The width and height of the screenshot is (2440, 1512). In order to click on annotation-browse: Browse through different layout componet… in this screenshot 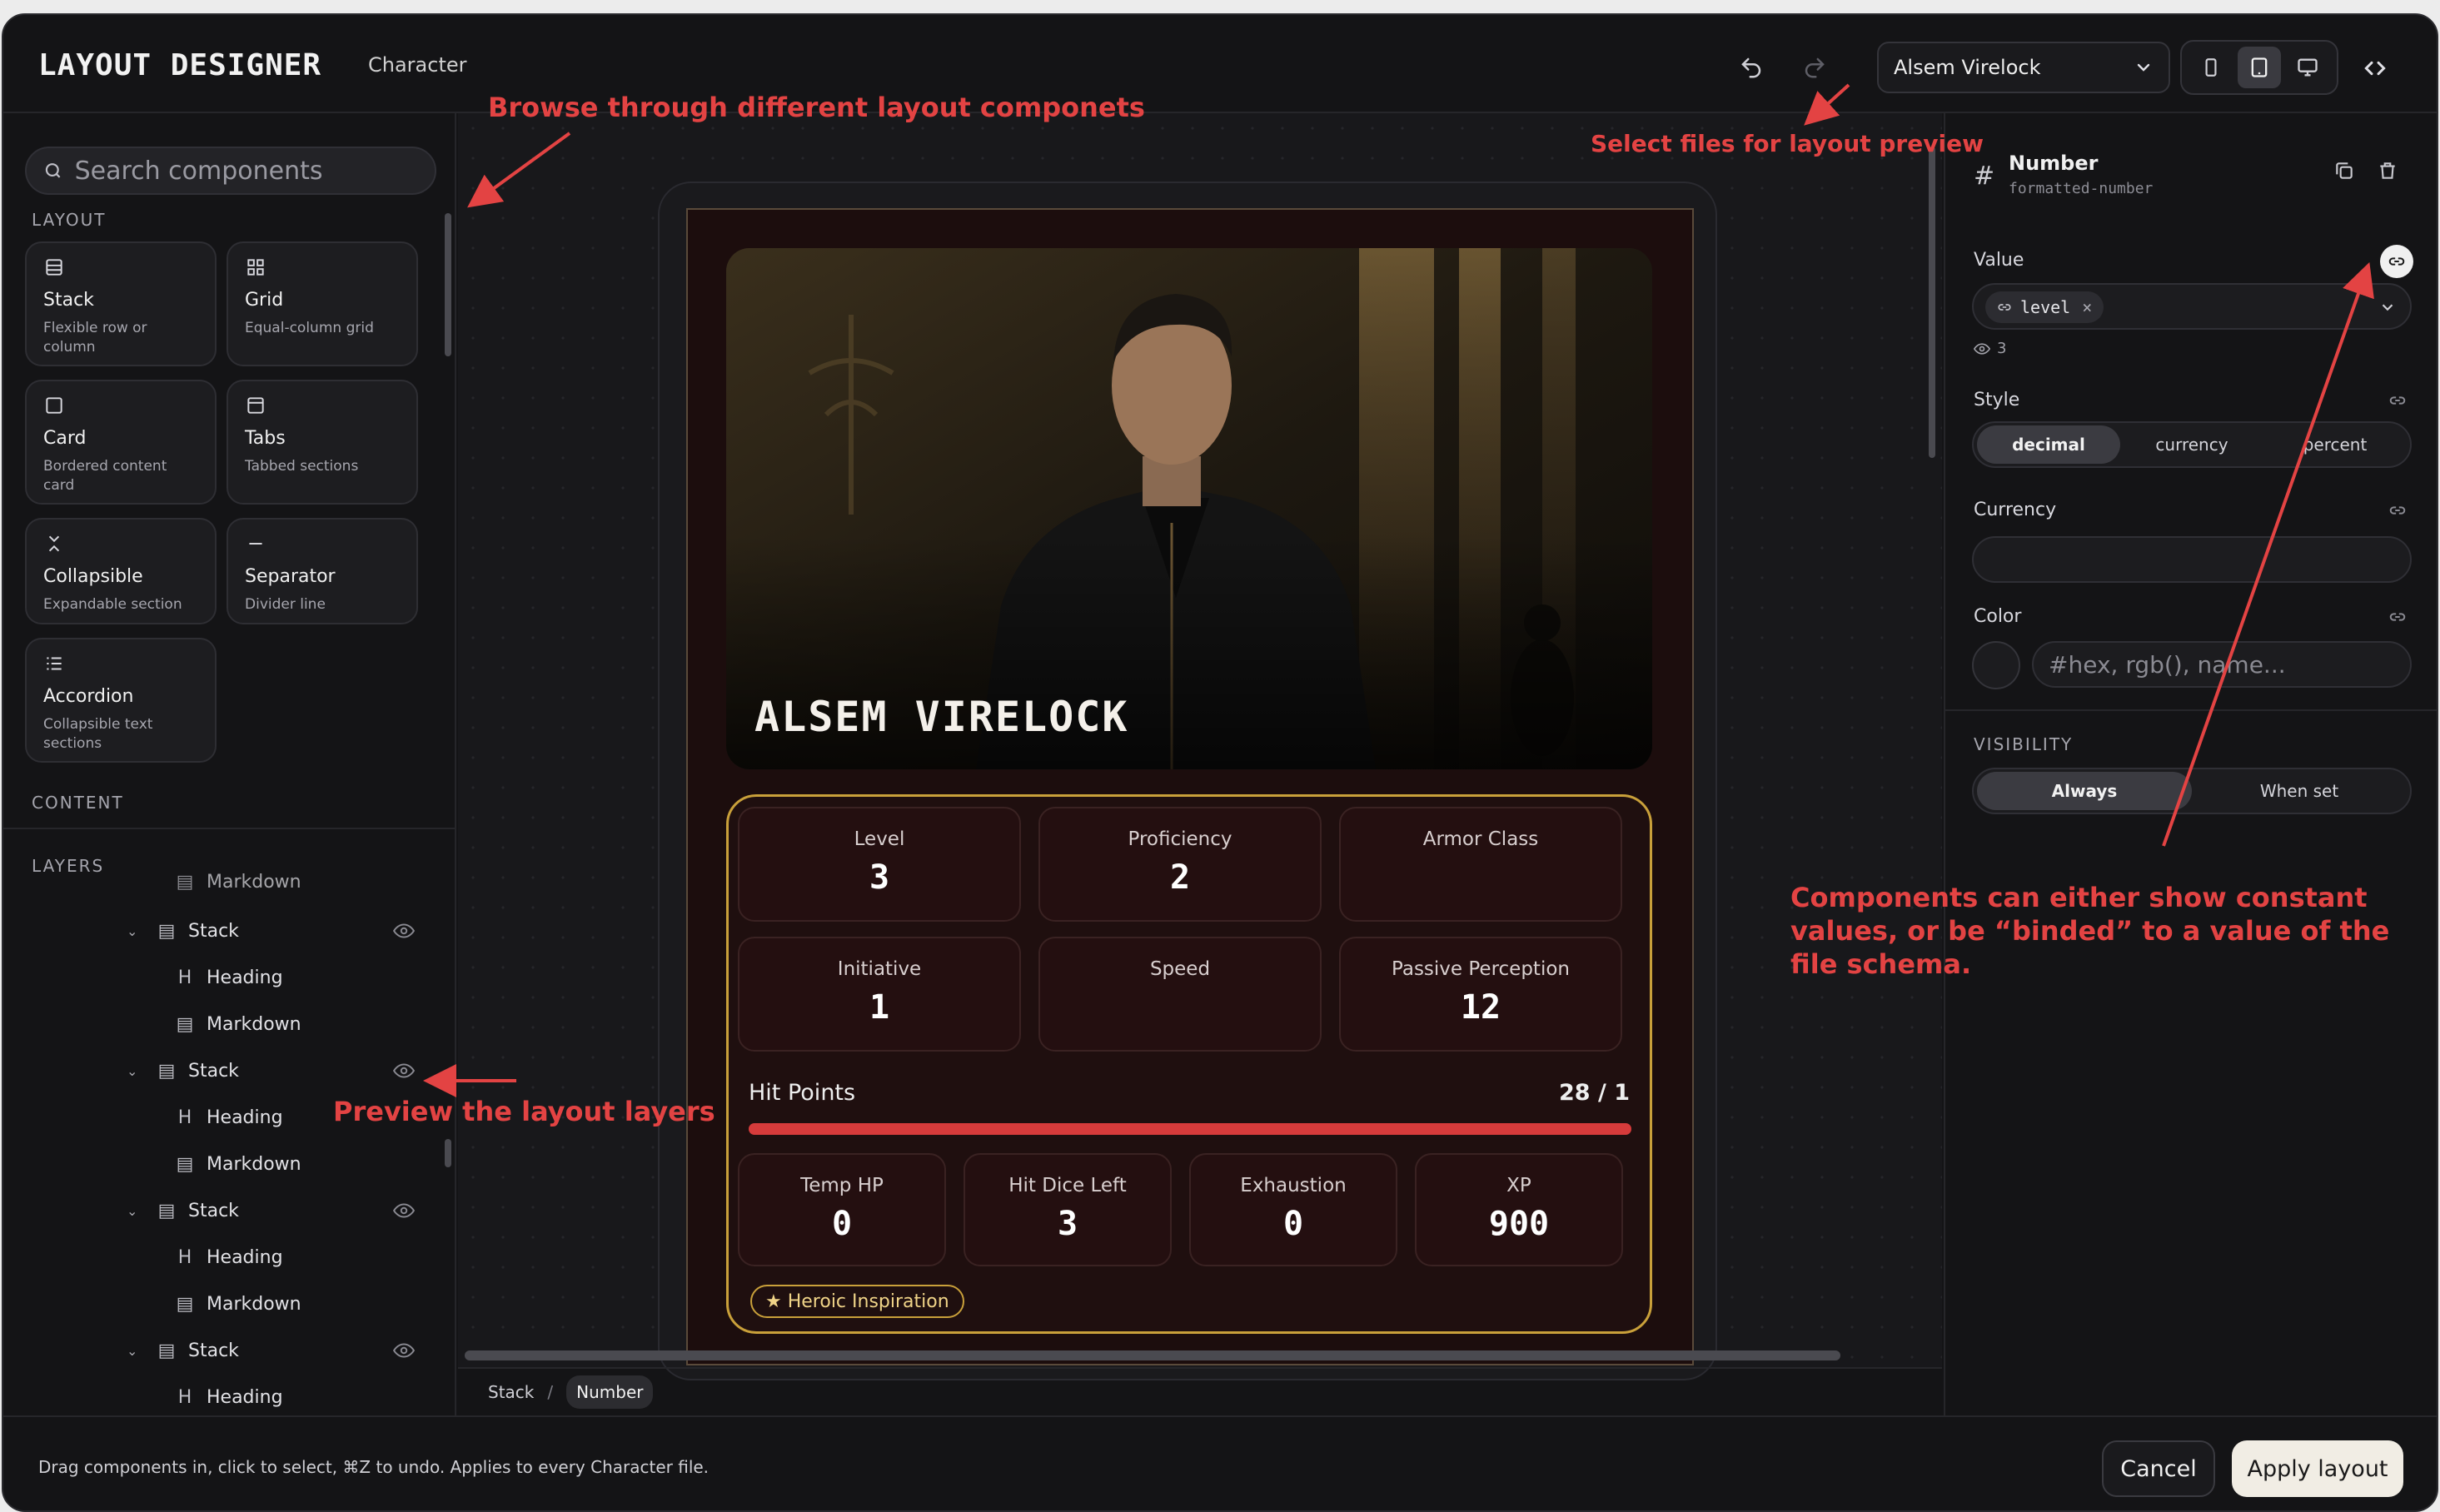, I will do `click(816, 108)`.